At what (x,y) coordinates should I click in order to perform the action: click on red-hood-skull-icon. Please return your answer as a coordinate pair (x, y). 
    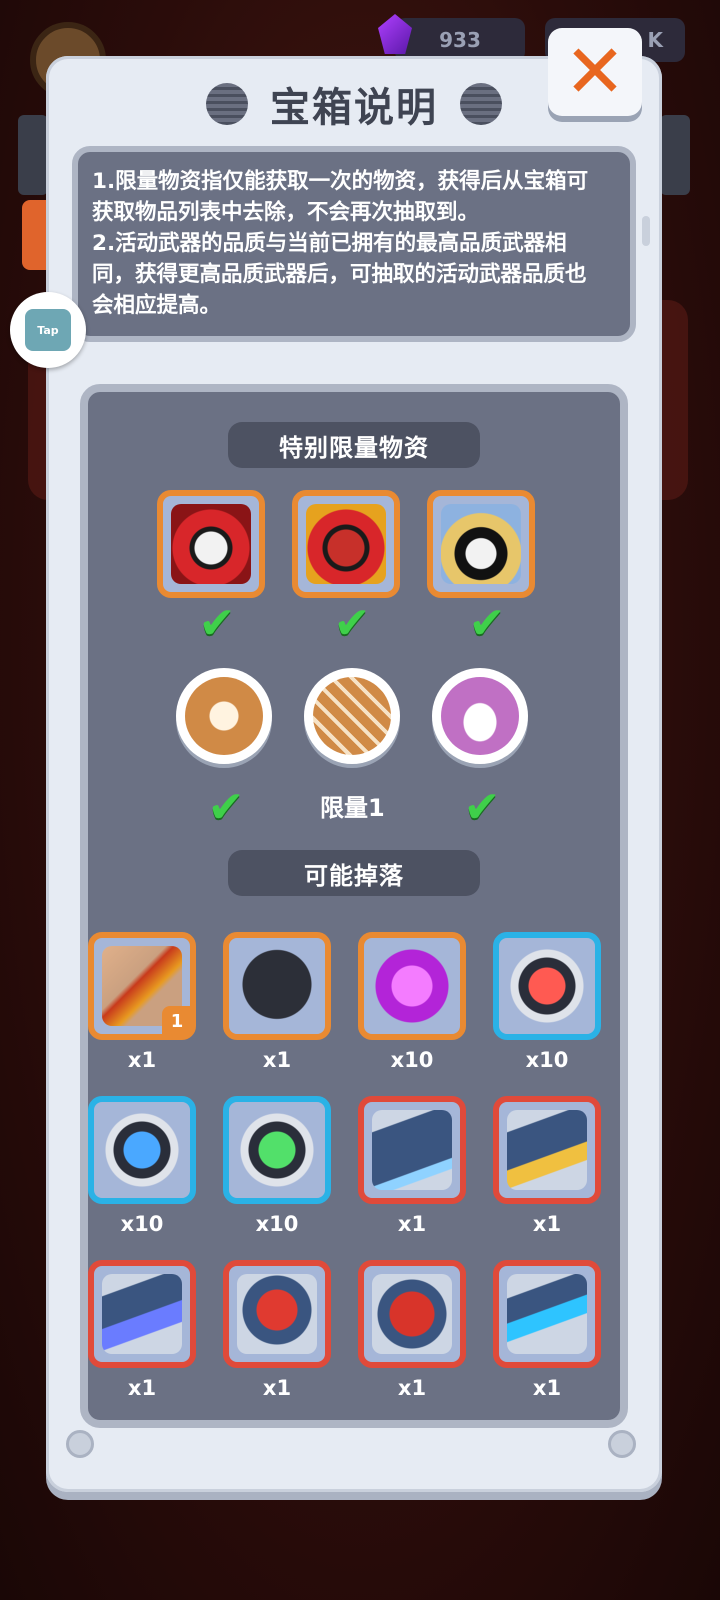
    Looking at the image, I should click on (211, 544).